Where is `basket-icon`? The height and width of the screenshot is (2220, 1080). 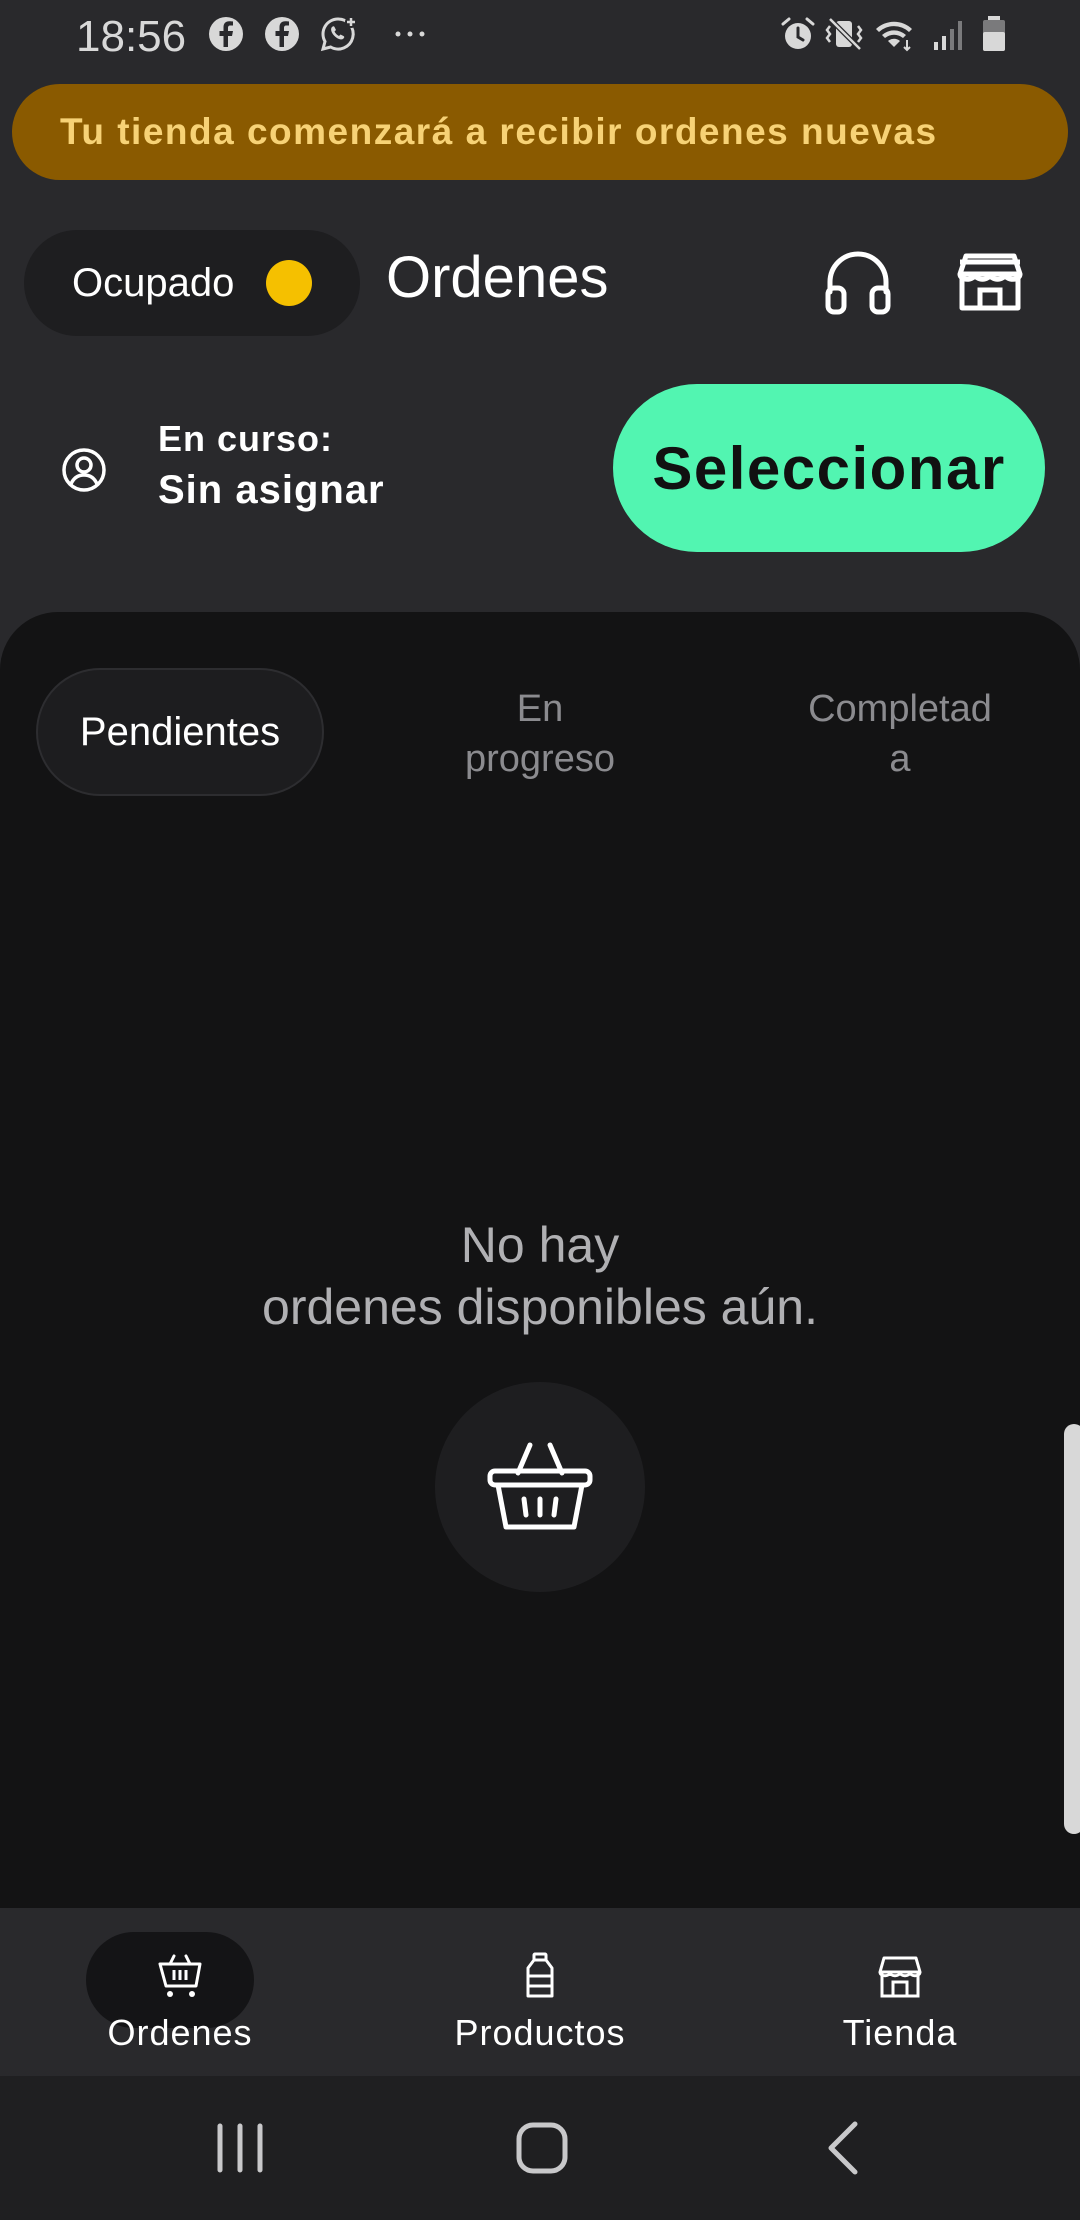 basket-icon is located at coordinates (540, 1486).